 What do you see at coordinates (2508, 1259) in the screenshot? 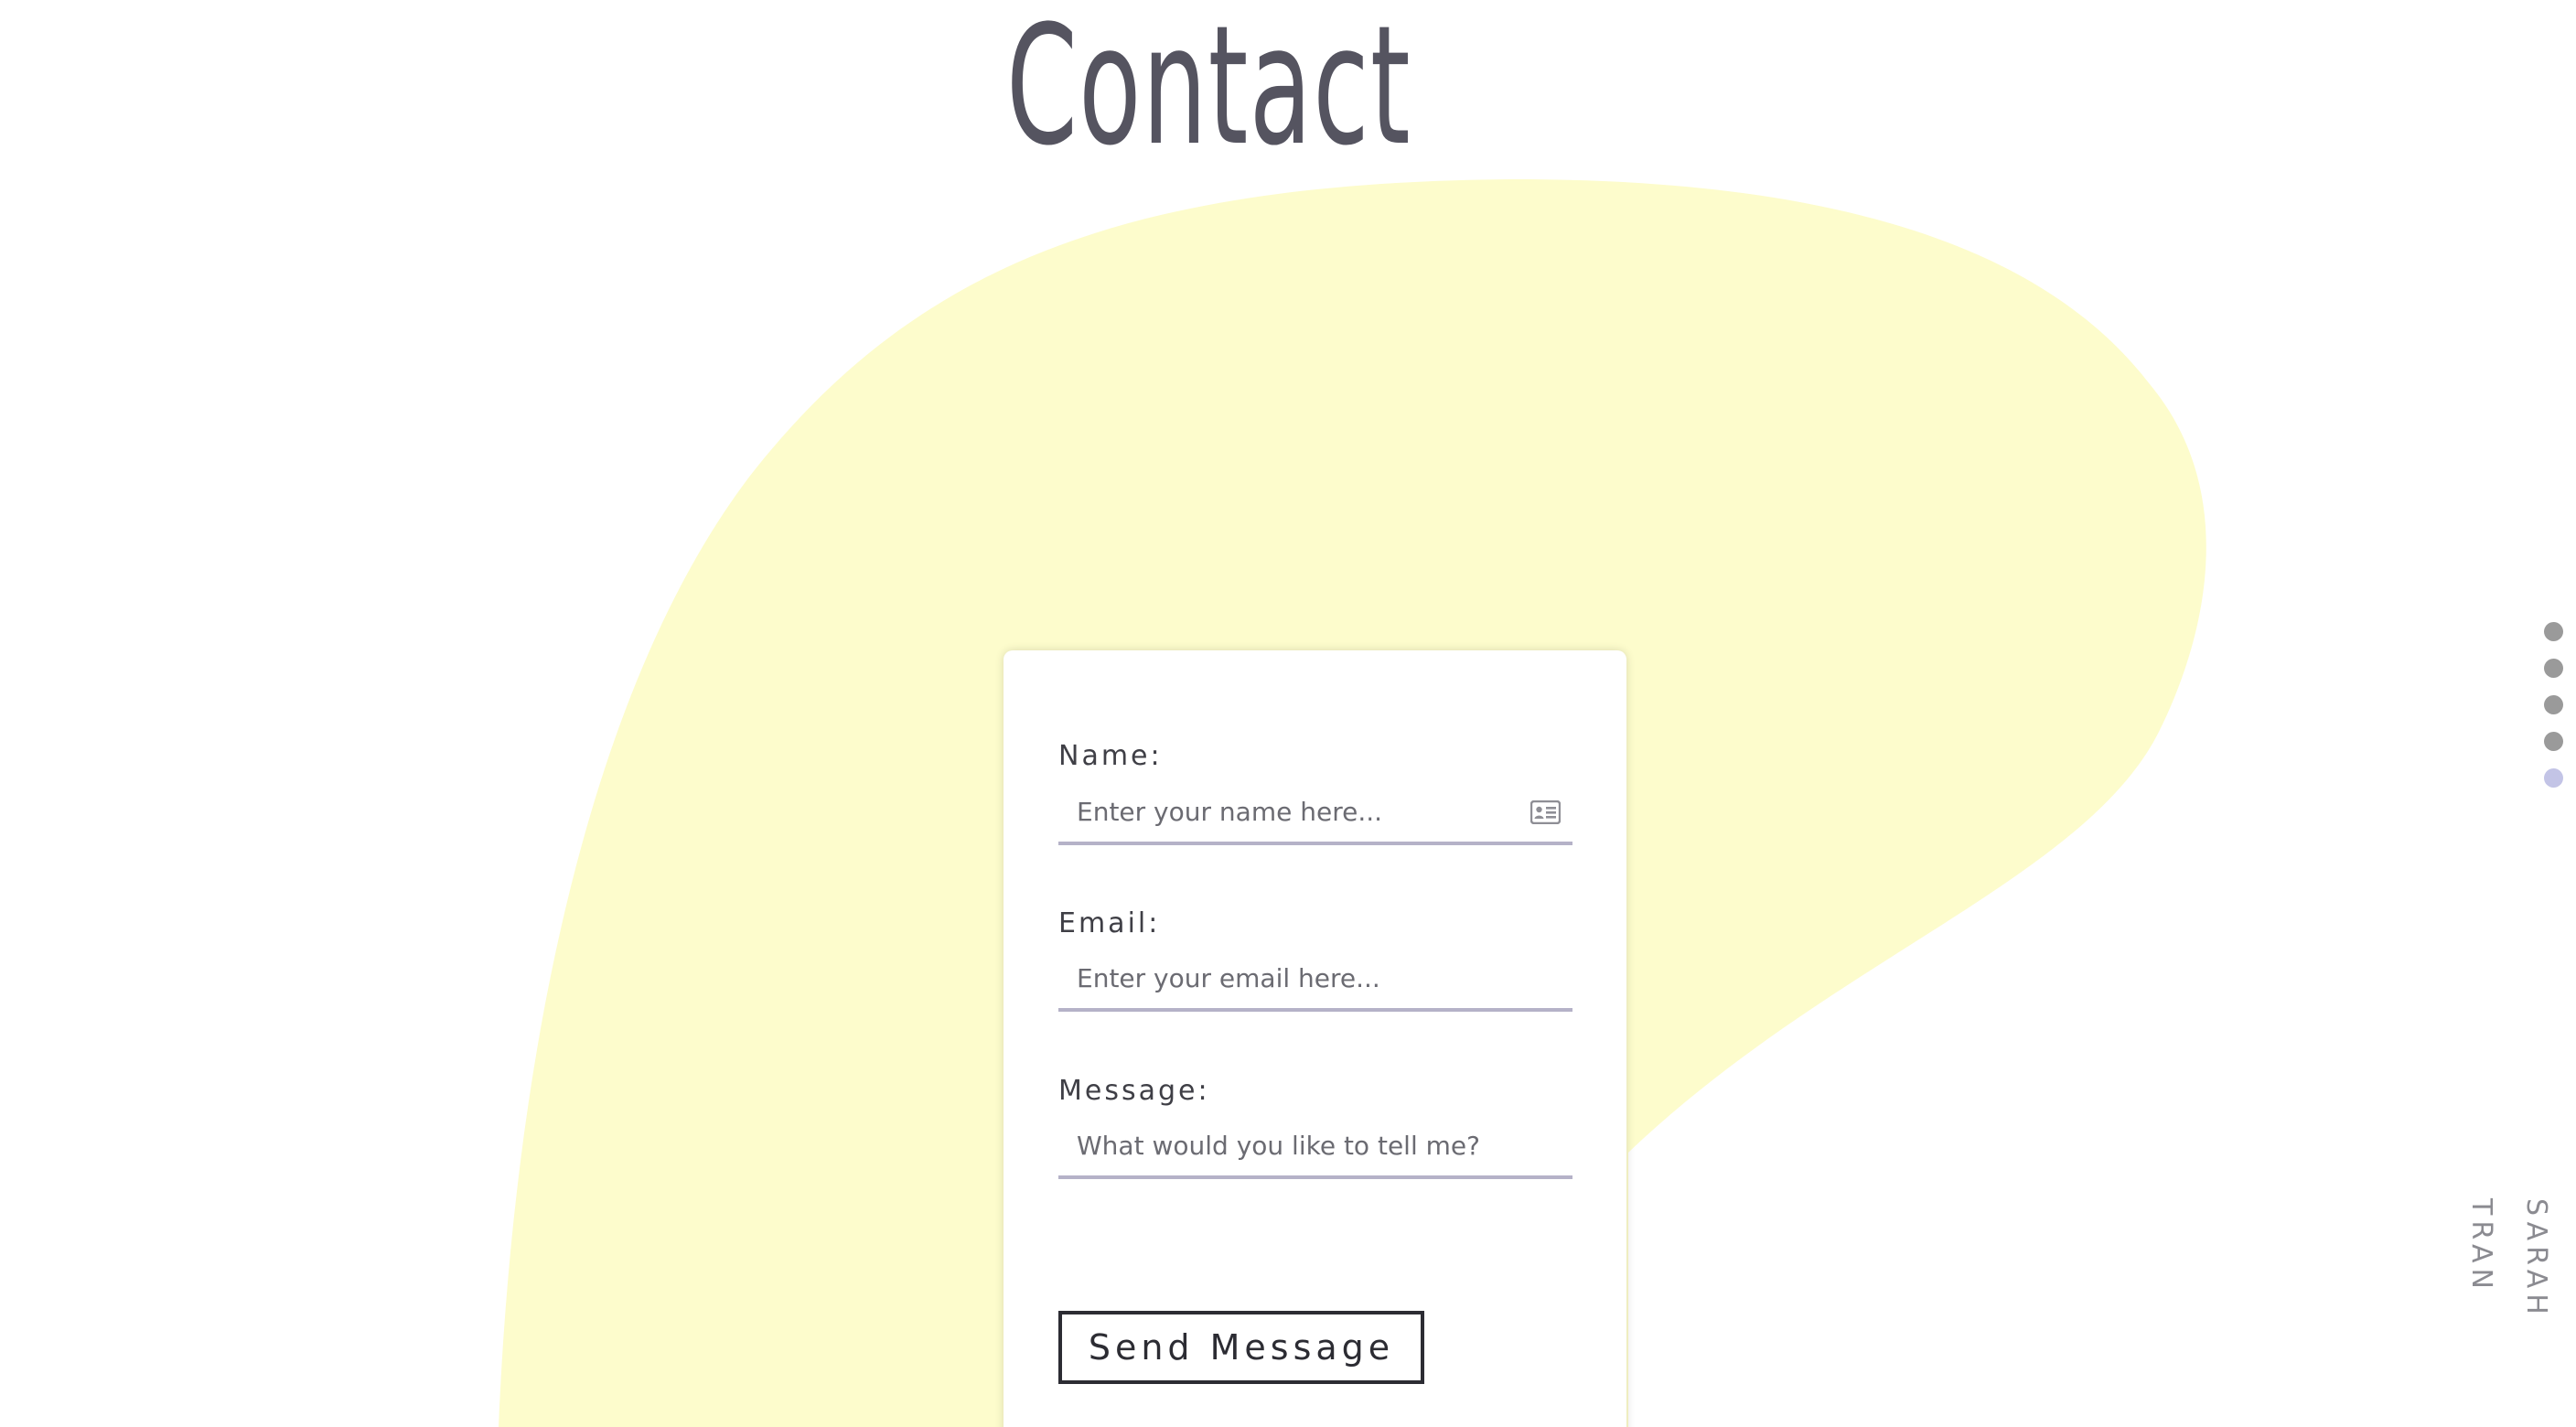
I see `author-name: SARAH TRAN` at bounding box center [2508, 1259].